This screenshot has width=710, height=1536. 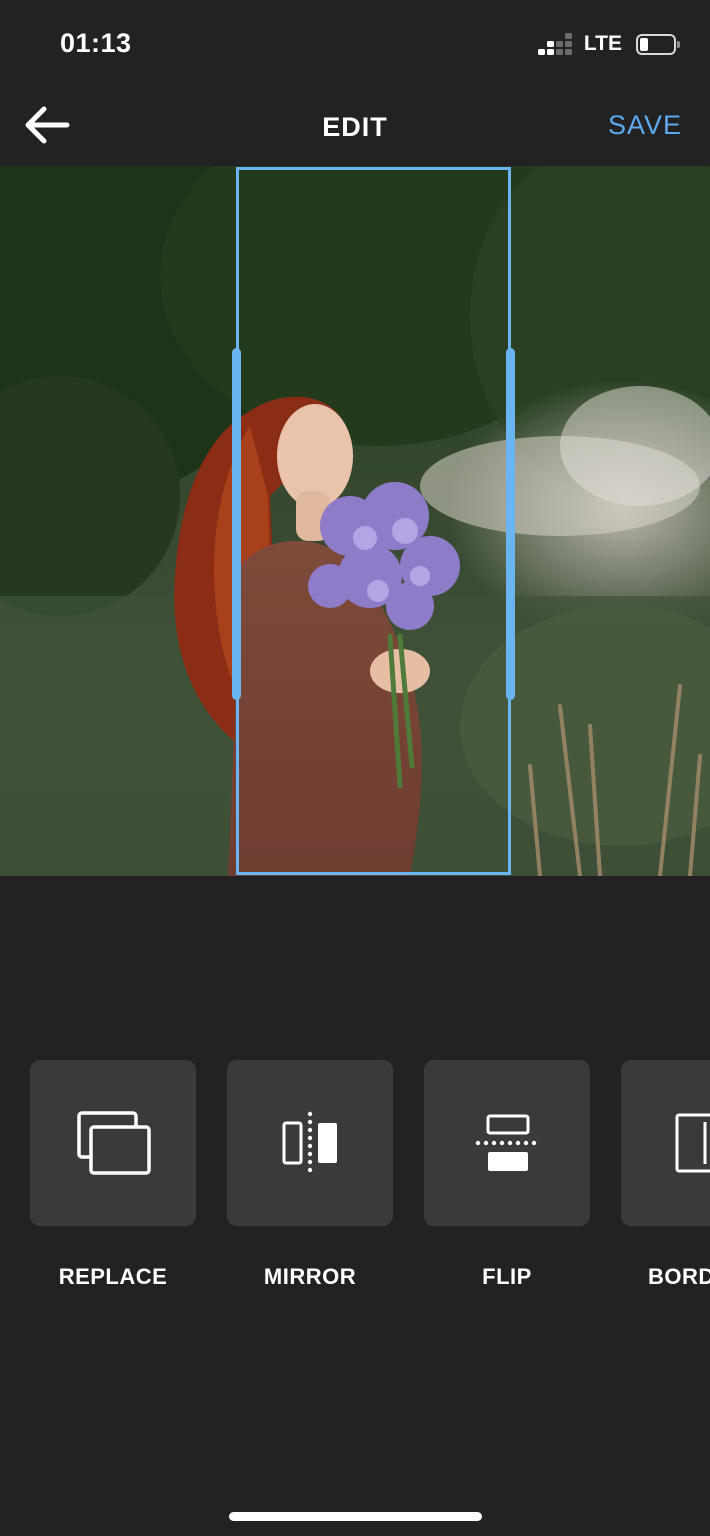 I want to click on tool-label-replace: REPLACE, so click(x=113, y=1276).